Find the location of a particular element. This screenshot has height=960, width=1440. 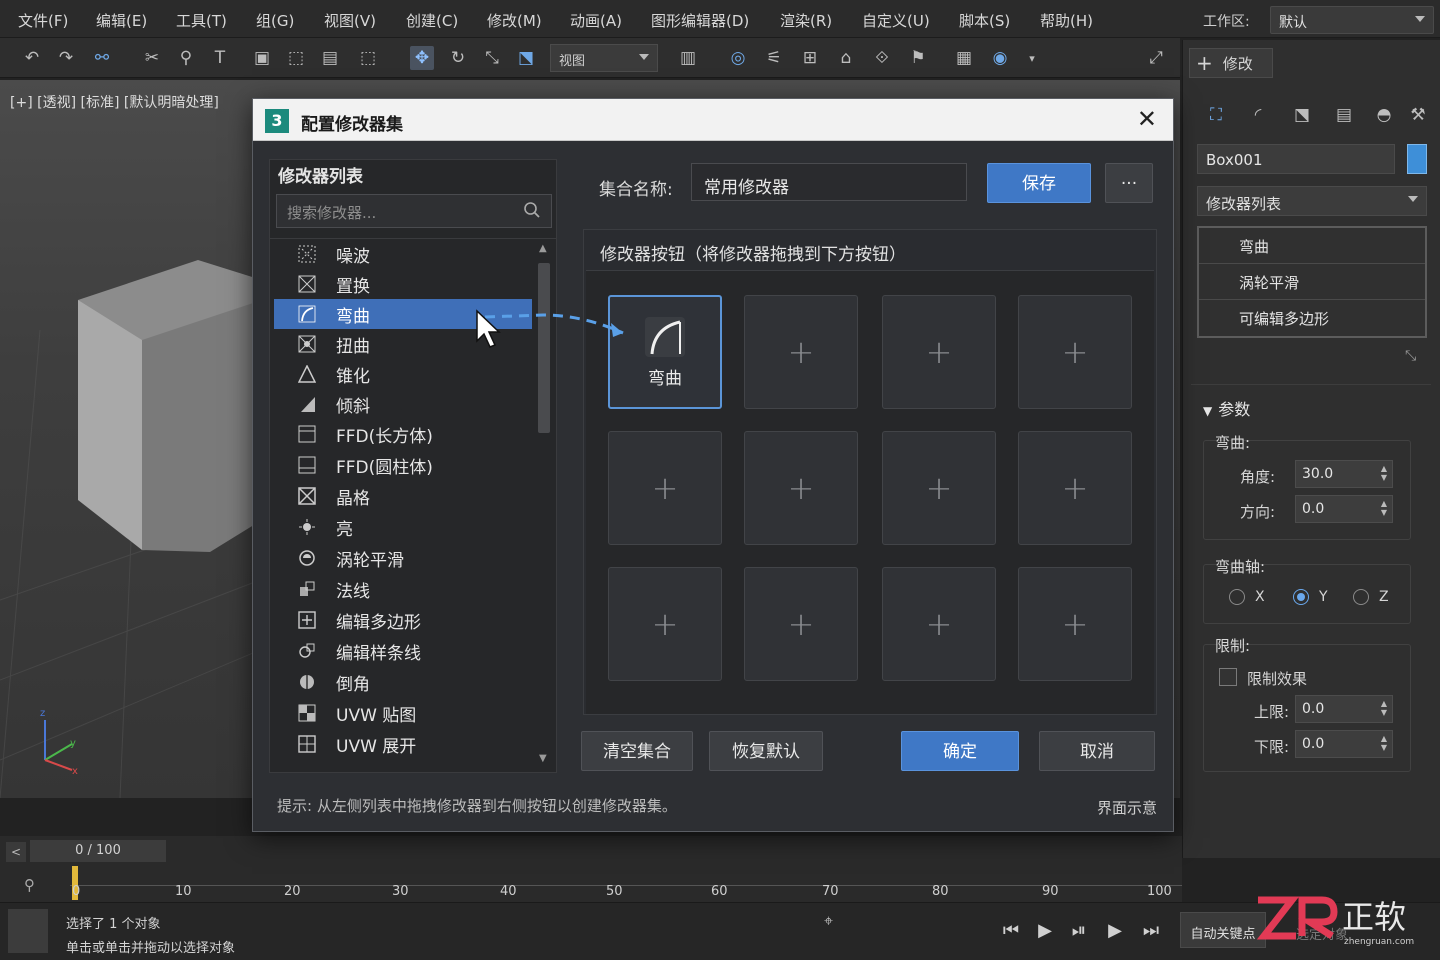

window-crossing-icon: ⬚ is located at coordinates (368, 58).